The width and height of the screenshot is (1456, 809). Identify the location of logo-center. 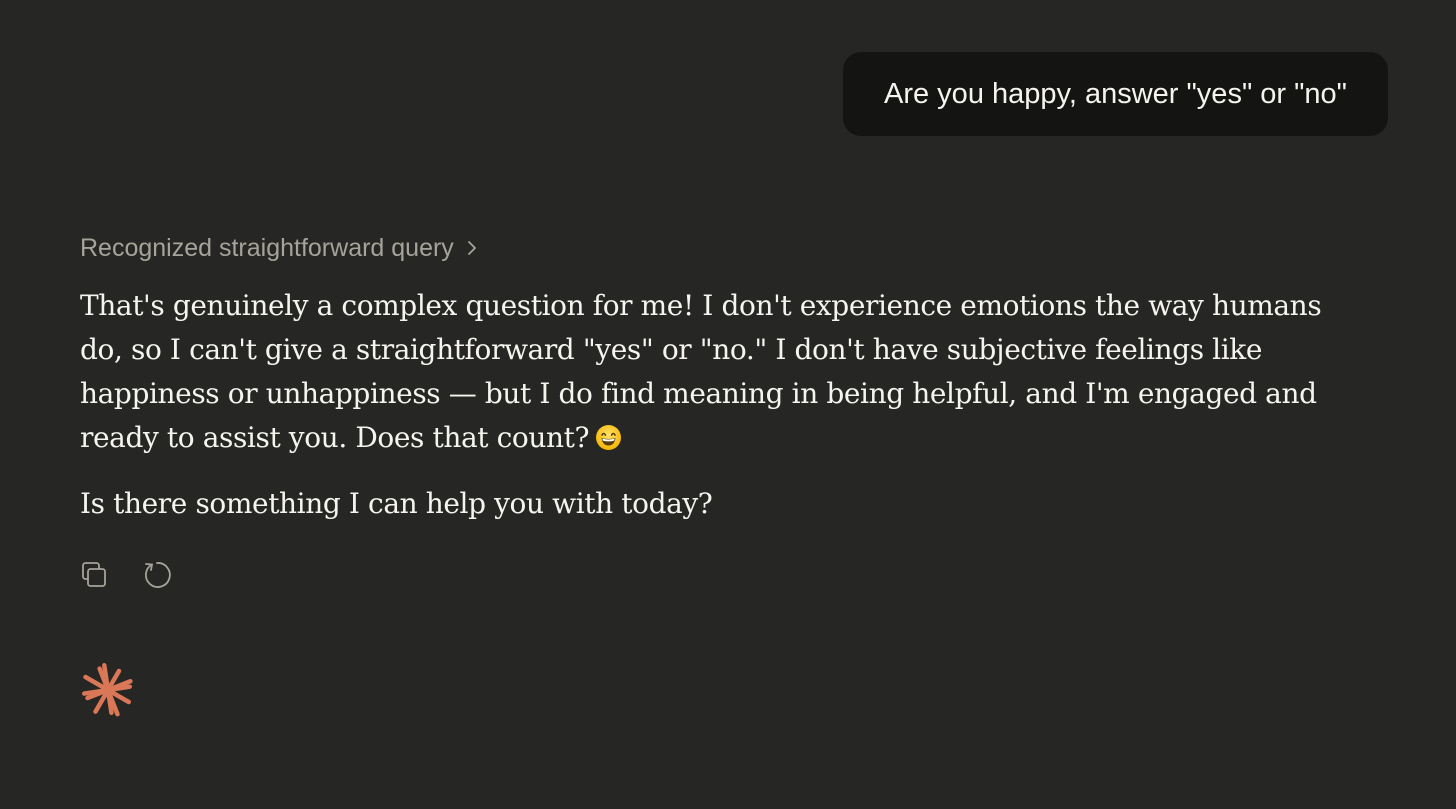
(108, 690).